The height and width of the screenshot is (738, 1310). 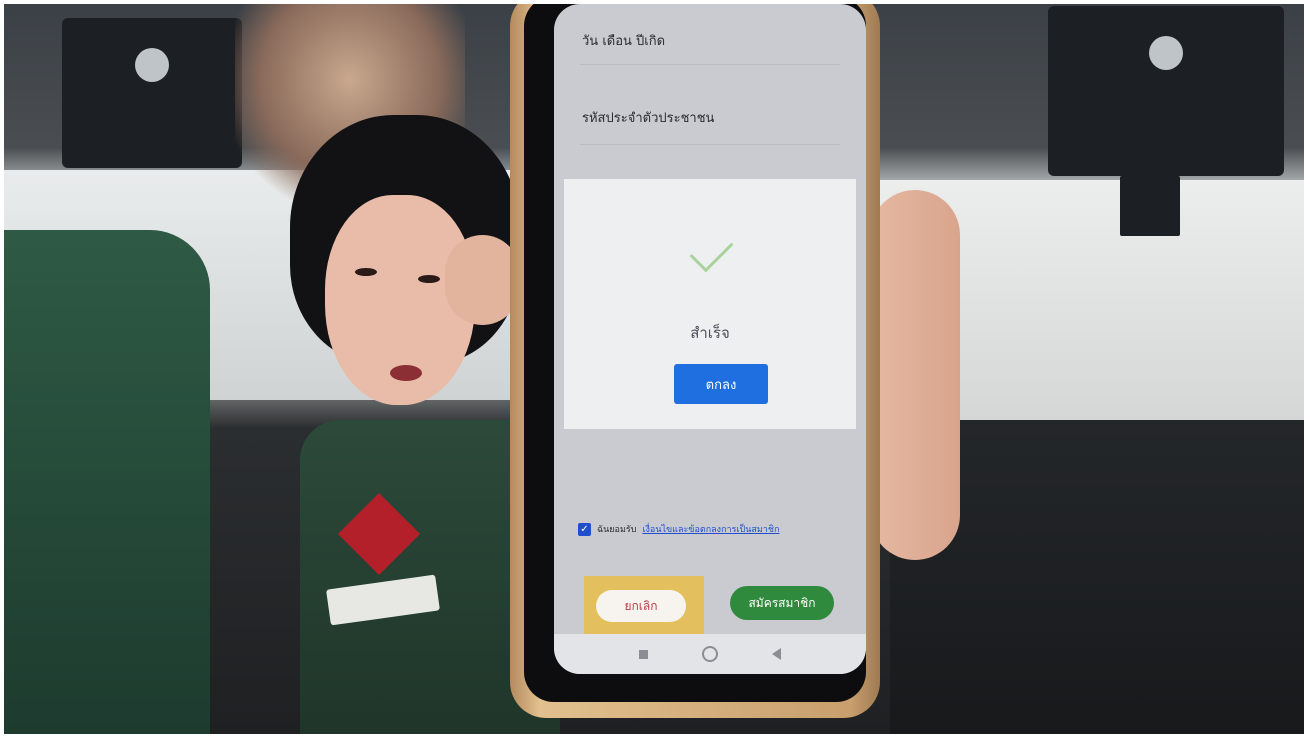 What do you see at coordinates (641, 606) in the screenshot?
I see `cancel-button: ยกเลิก` at bounding box center [641, 606].